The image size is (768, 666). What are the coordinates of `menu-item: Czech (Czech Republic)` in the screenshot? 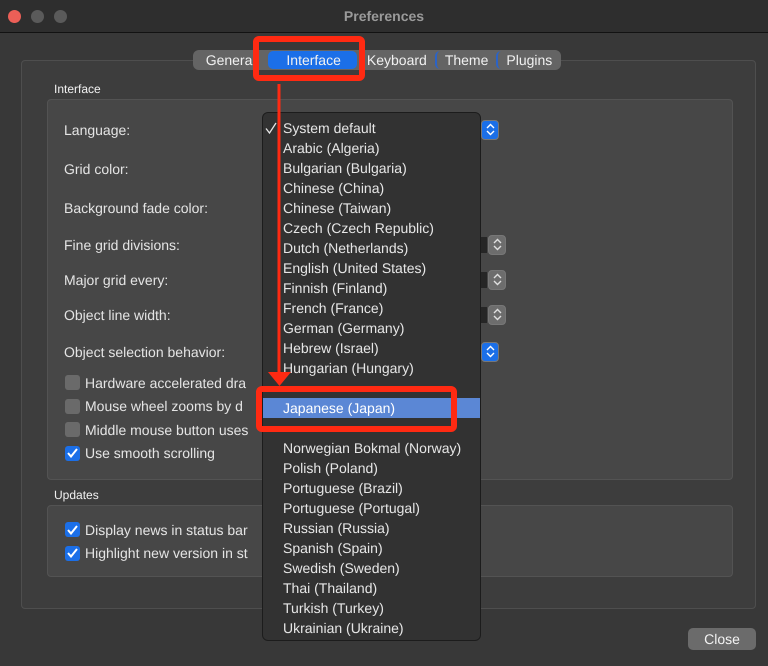 It's located at (371, 228).